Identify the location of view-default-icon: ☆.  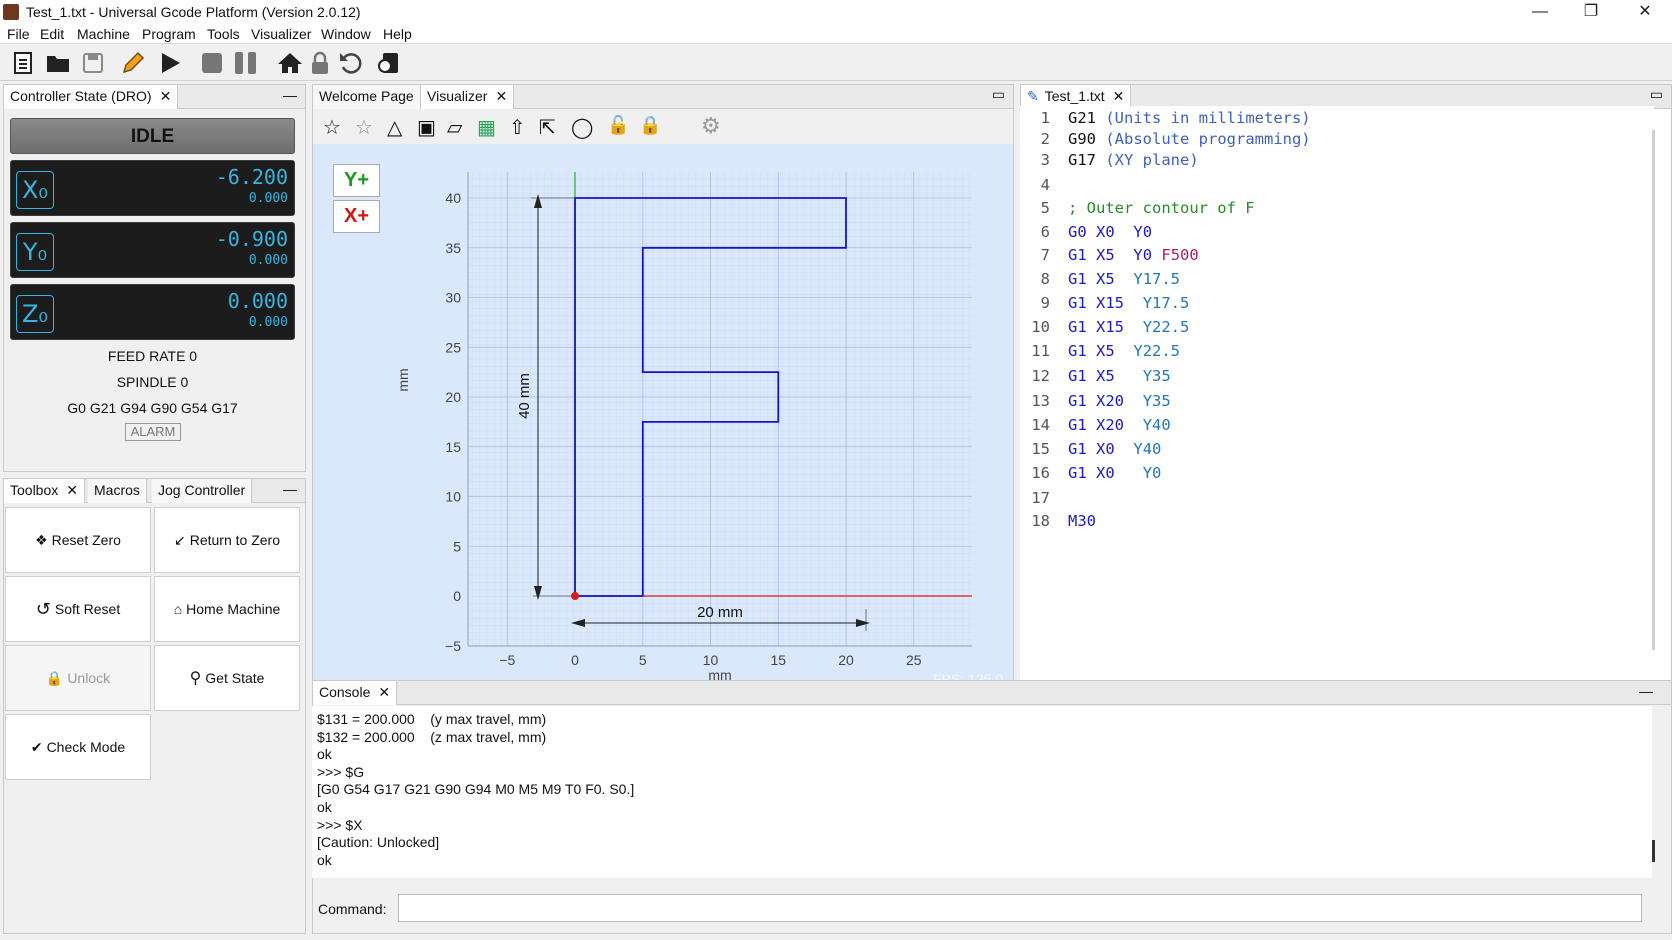
(332, 127).